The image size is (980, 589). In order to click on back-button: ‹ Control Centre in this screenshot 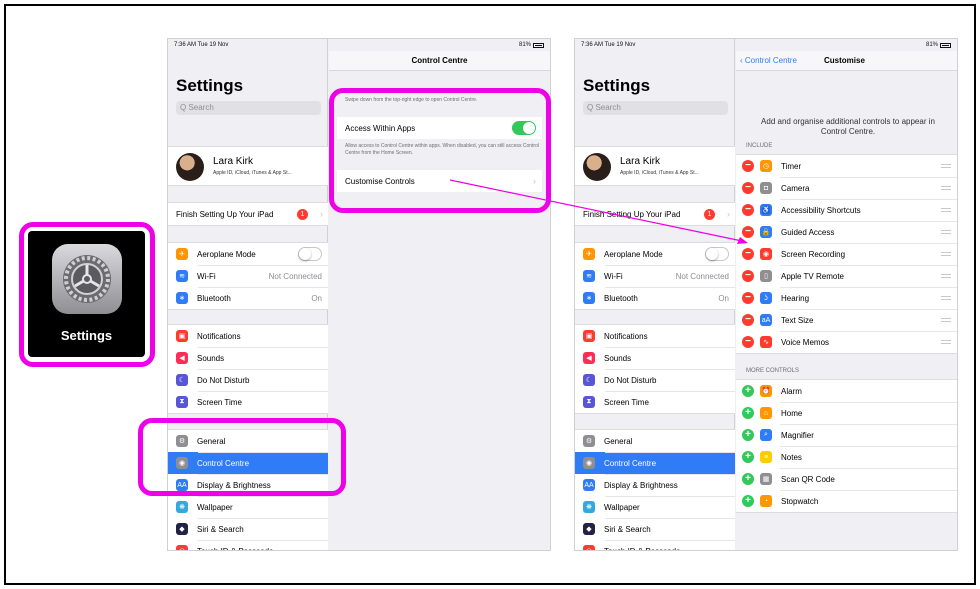, I will do `click(768, 61)`.